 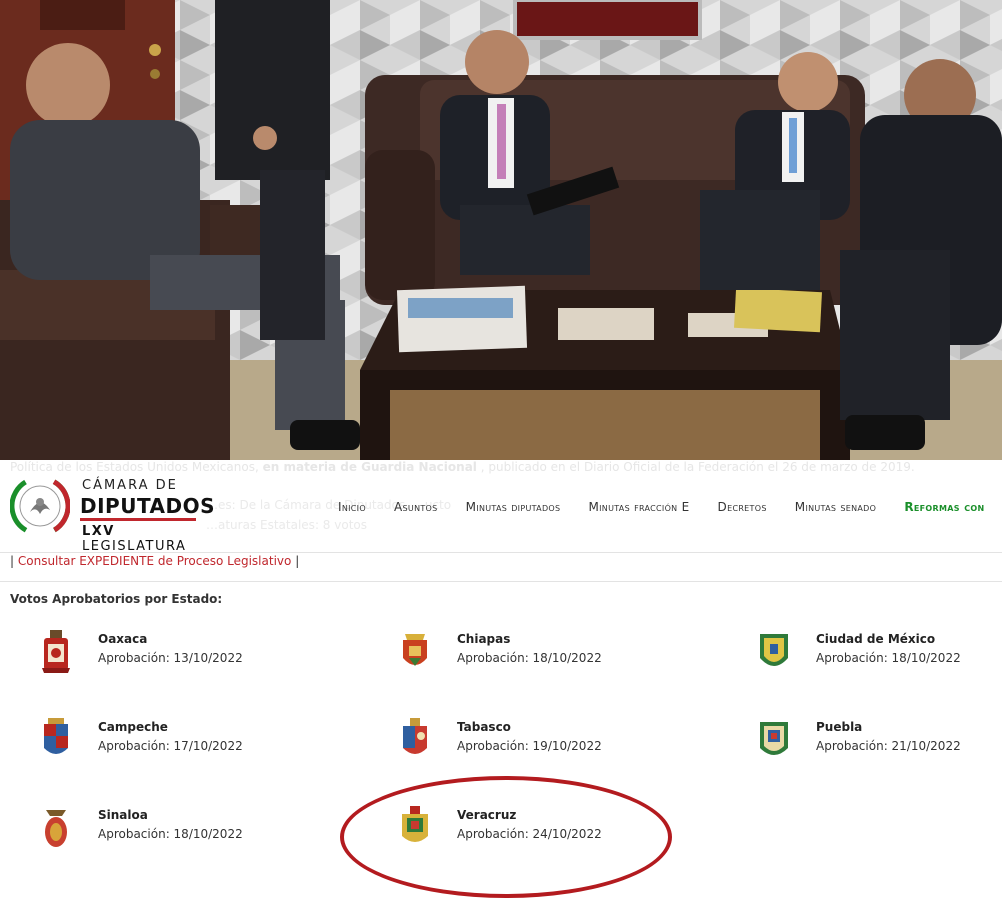 I want to click on camara-diputados-logo: CÁMARA DE DIPUTADOS LXV LEGISLATURA, so click(x=112, y=513).